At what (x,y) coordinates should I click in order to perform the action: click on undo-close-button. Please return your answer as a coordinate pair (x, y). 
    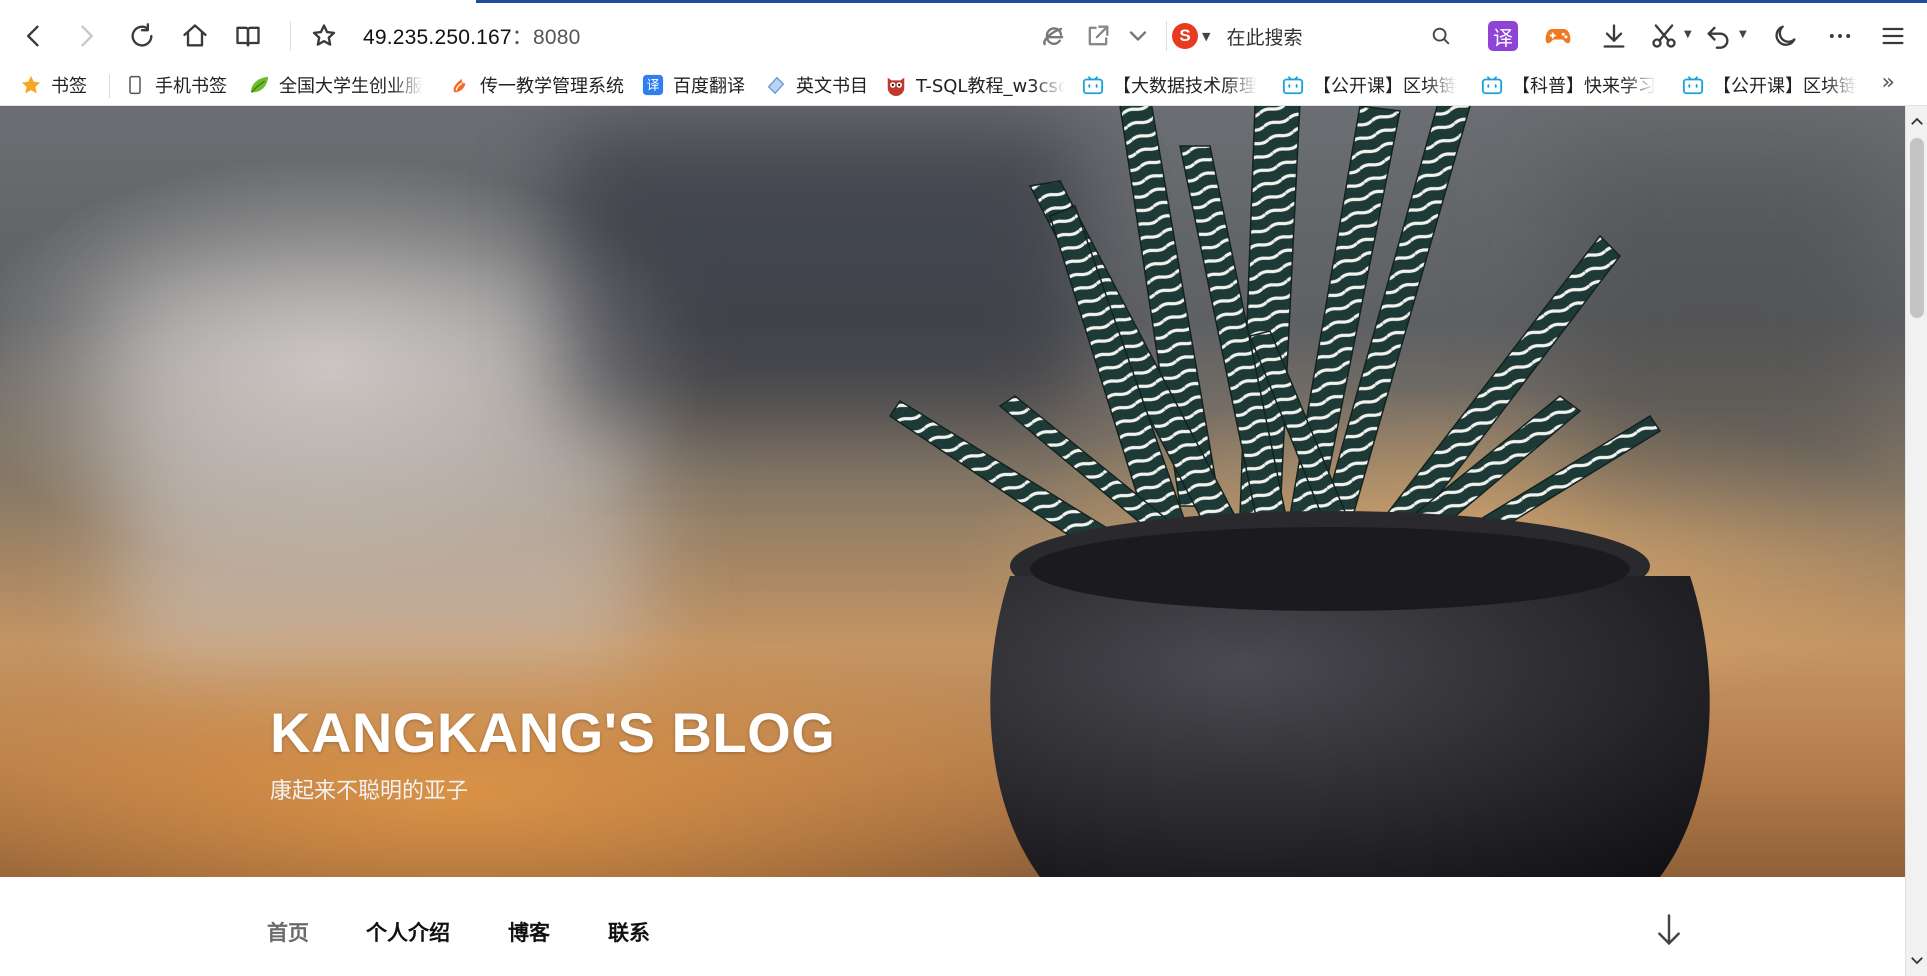
    Looking at the image, I should click on (1718, 36).